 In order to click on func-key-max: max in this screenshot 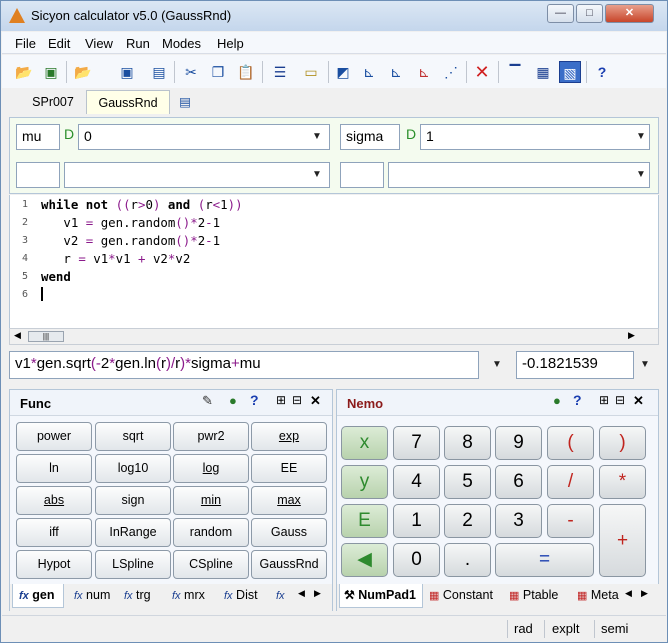, I will do `click(289, 500)`.